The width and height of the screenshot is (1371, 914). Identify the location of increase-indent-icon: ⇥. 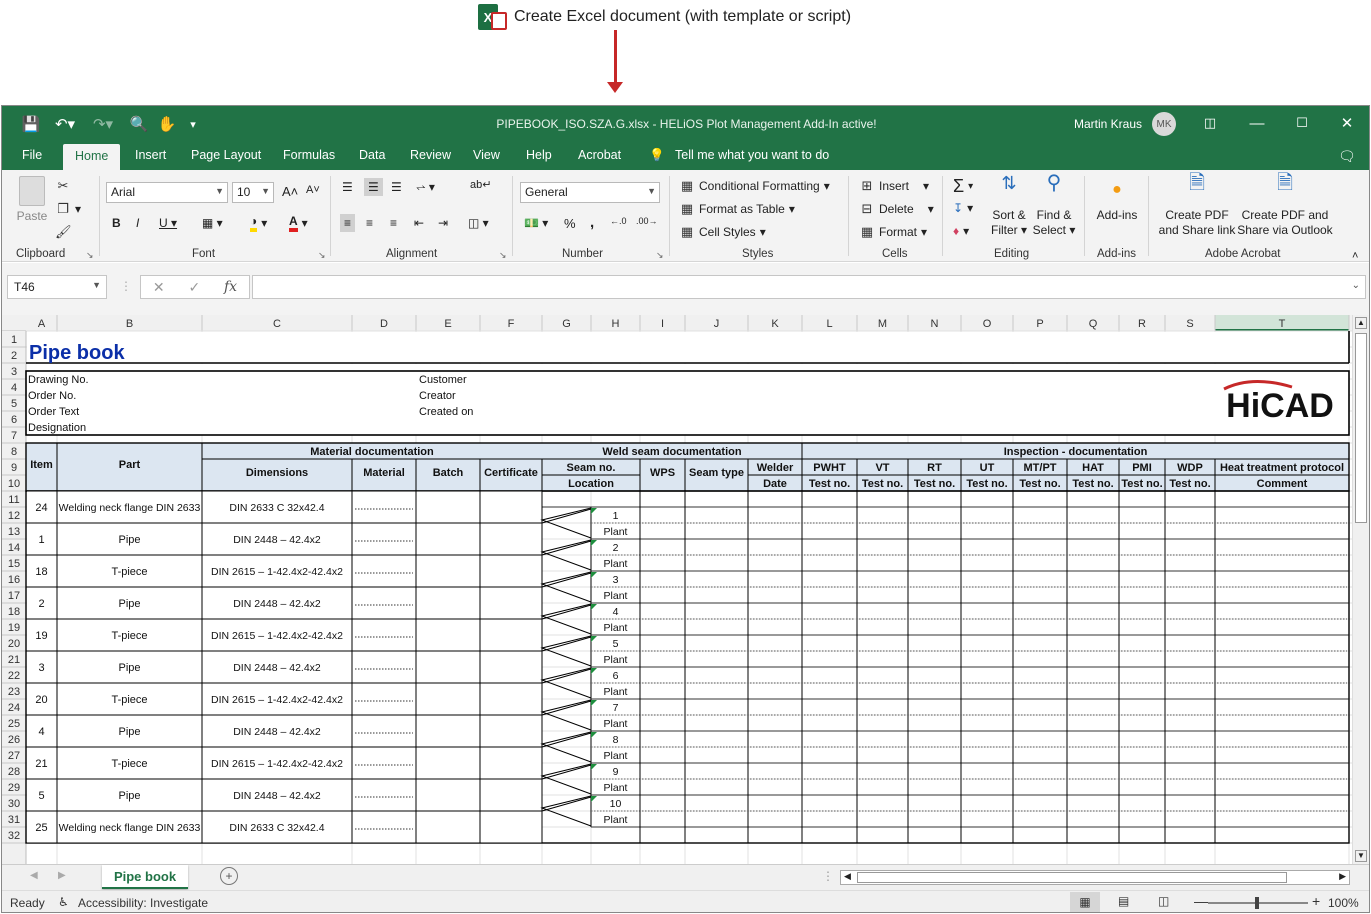
(443, 223).